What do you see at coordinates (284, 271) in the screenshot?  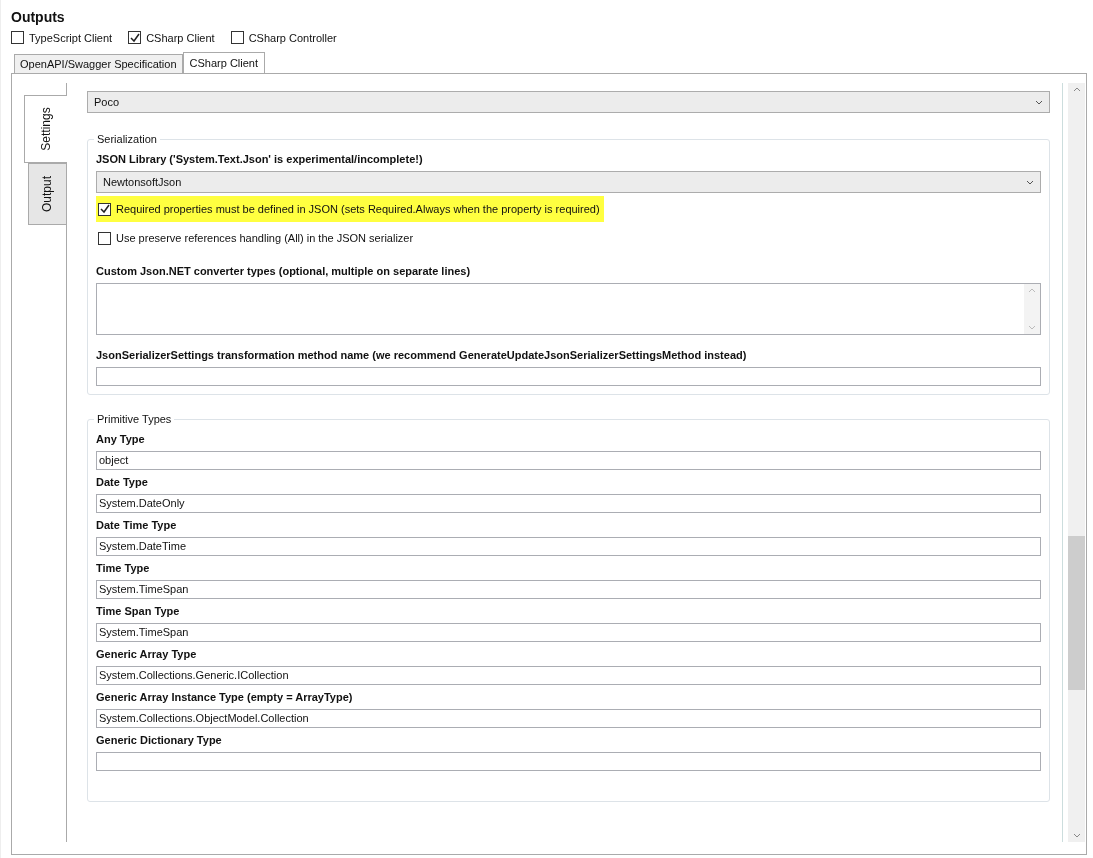 I see `field-label: Custom Json.NET converter types (optional, multiple on separate lines)` at bounding box center [284, 271].